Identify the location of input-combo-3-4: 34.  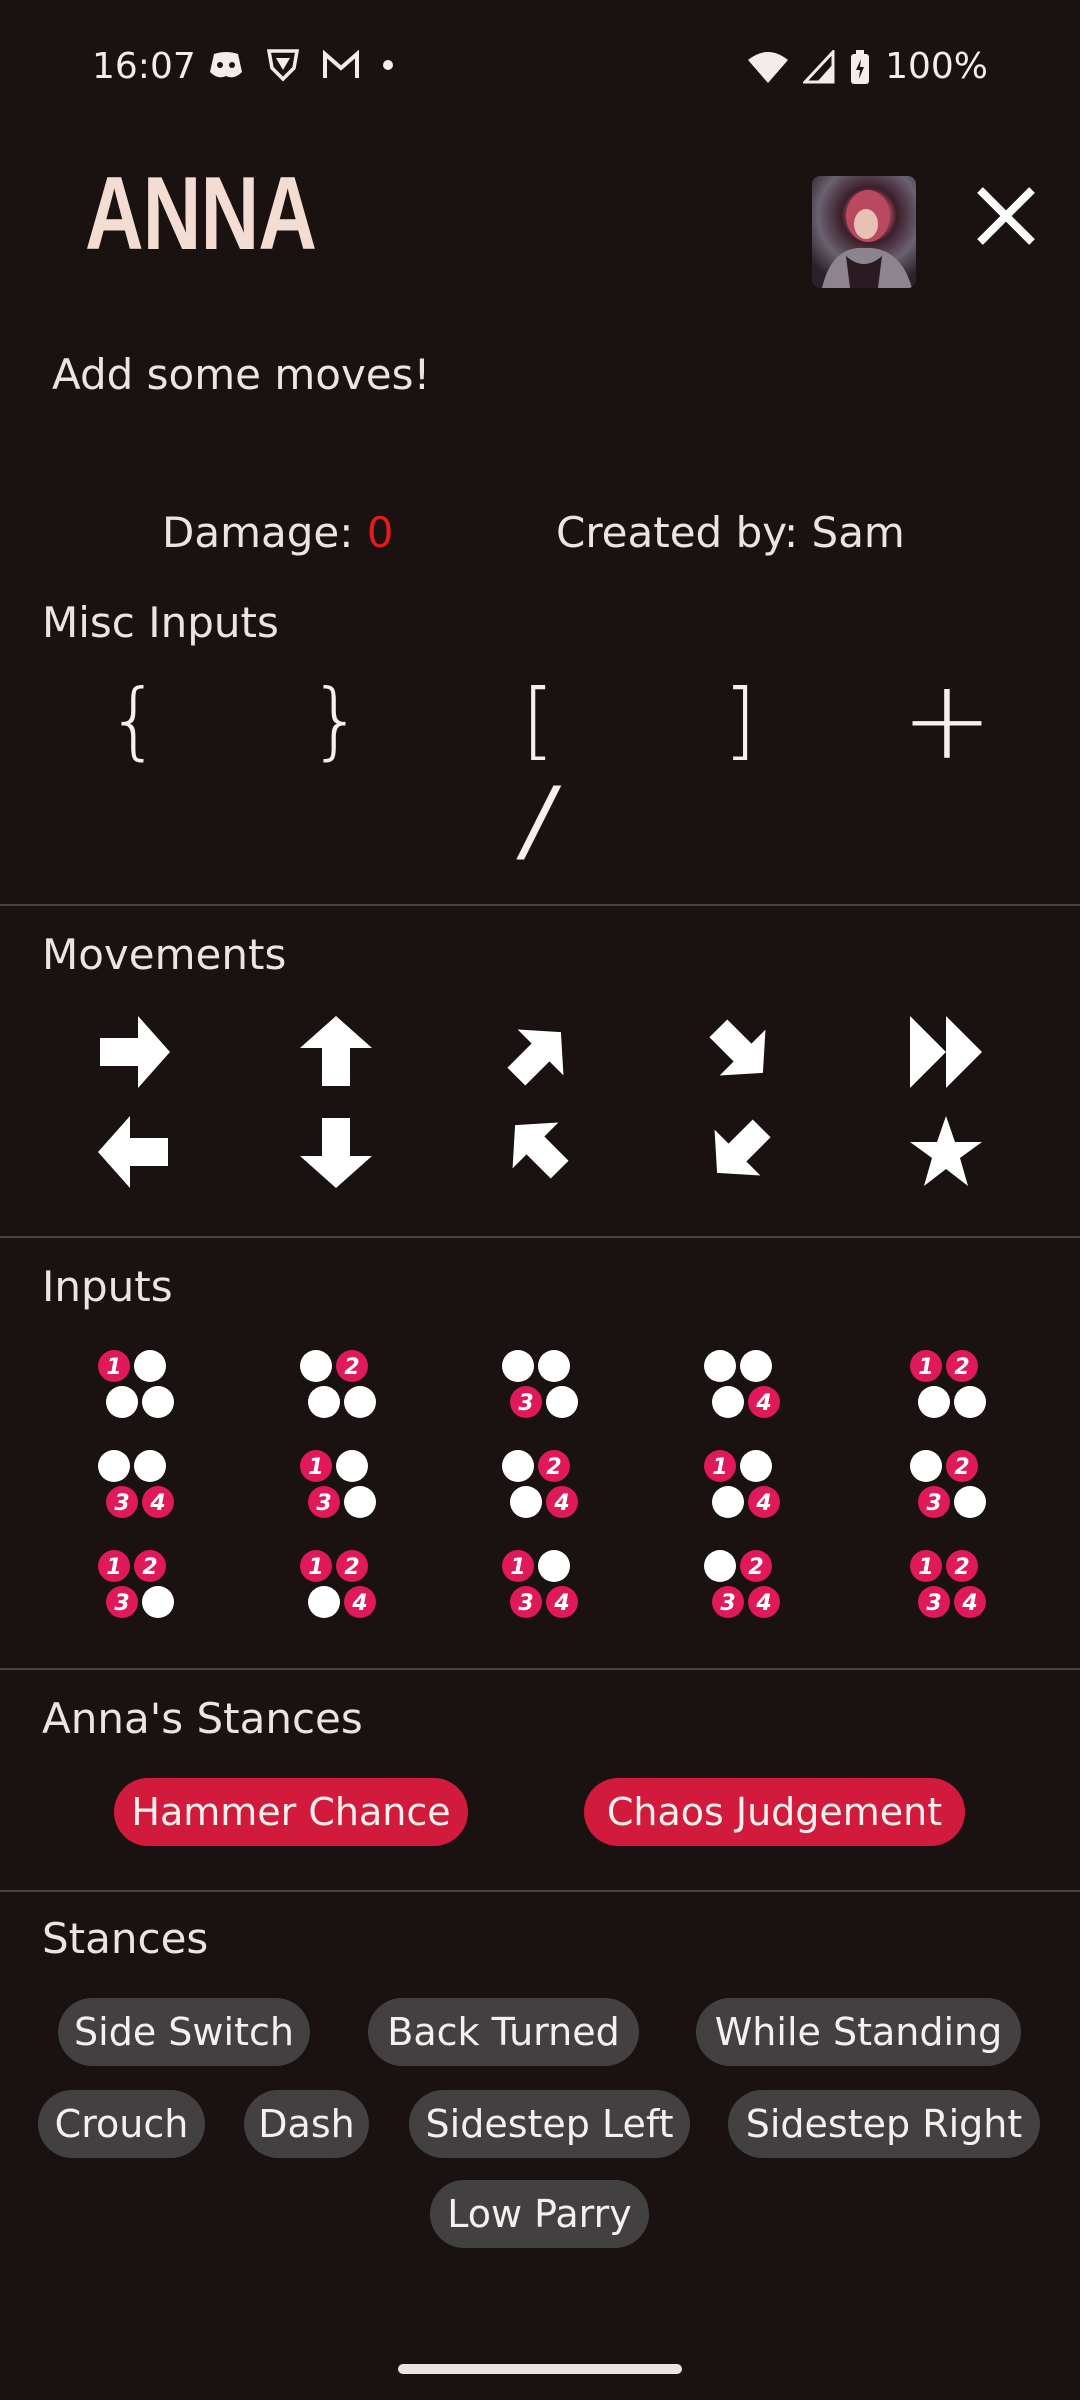
(136, 1484).